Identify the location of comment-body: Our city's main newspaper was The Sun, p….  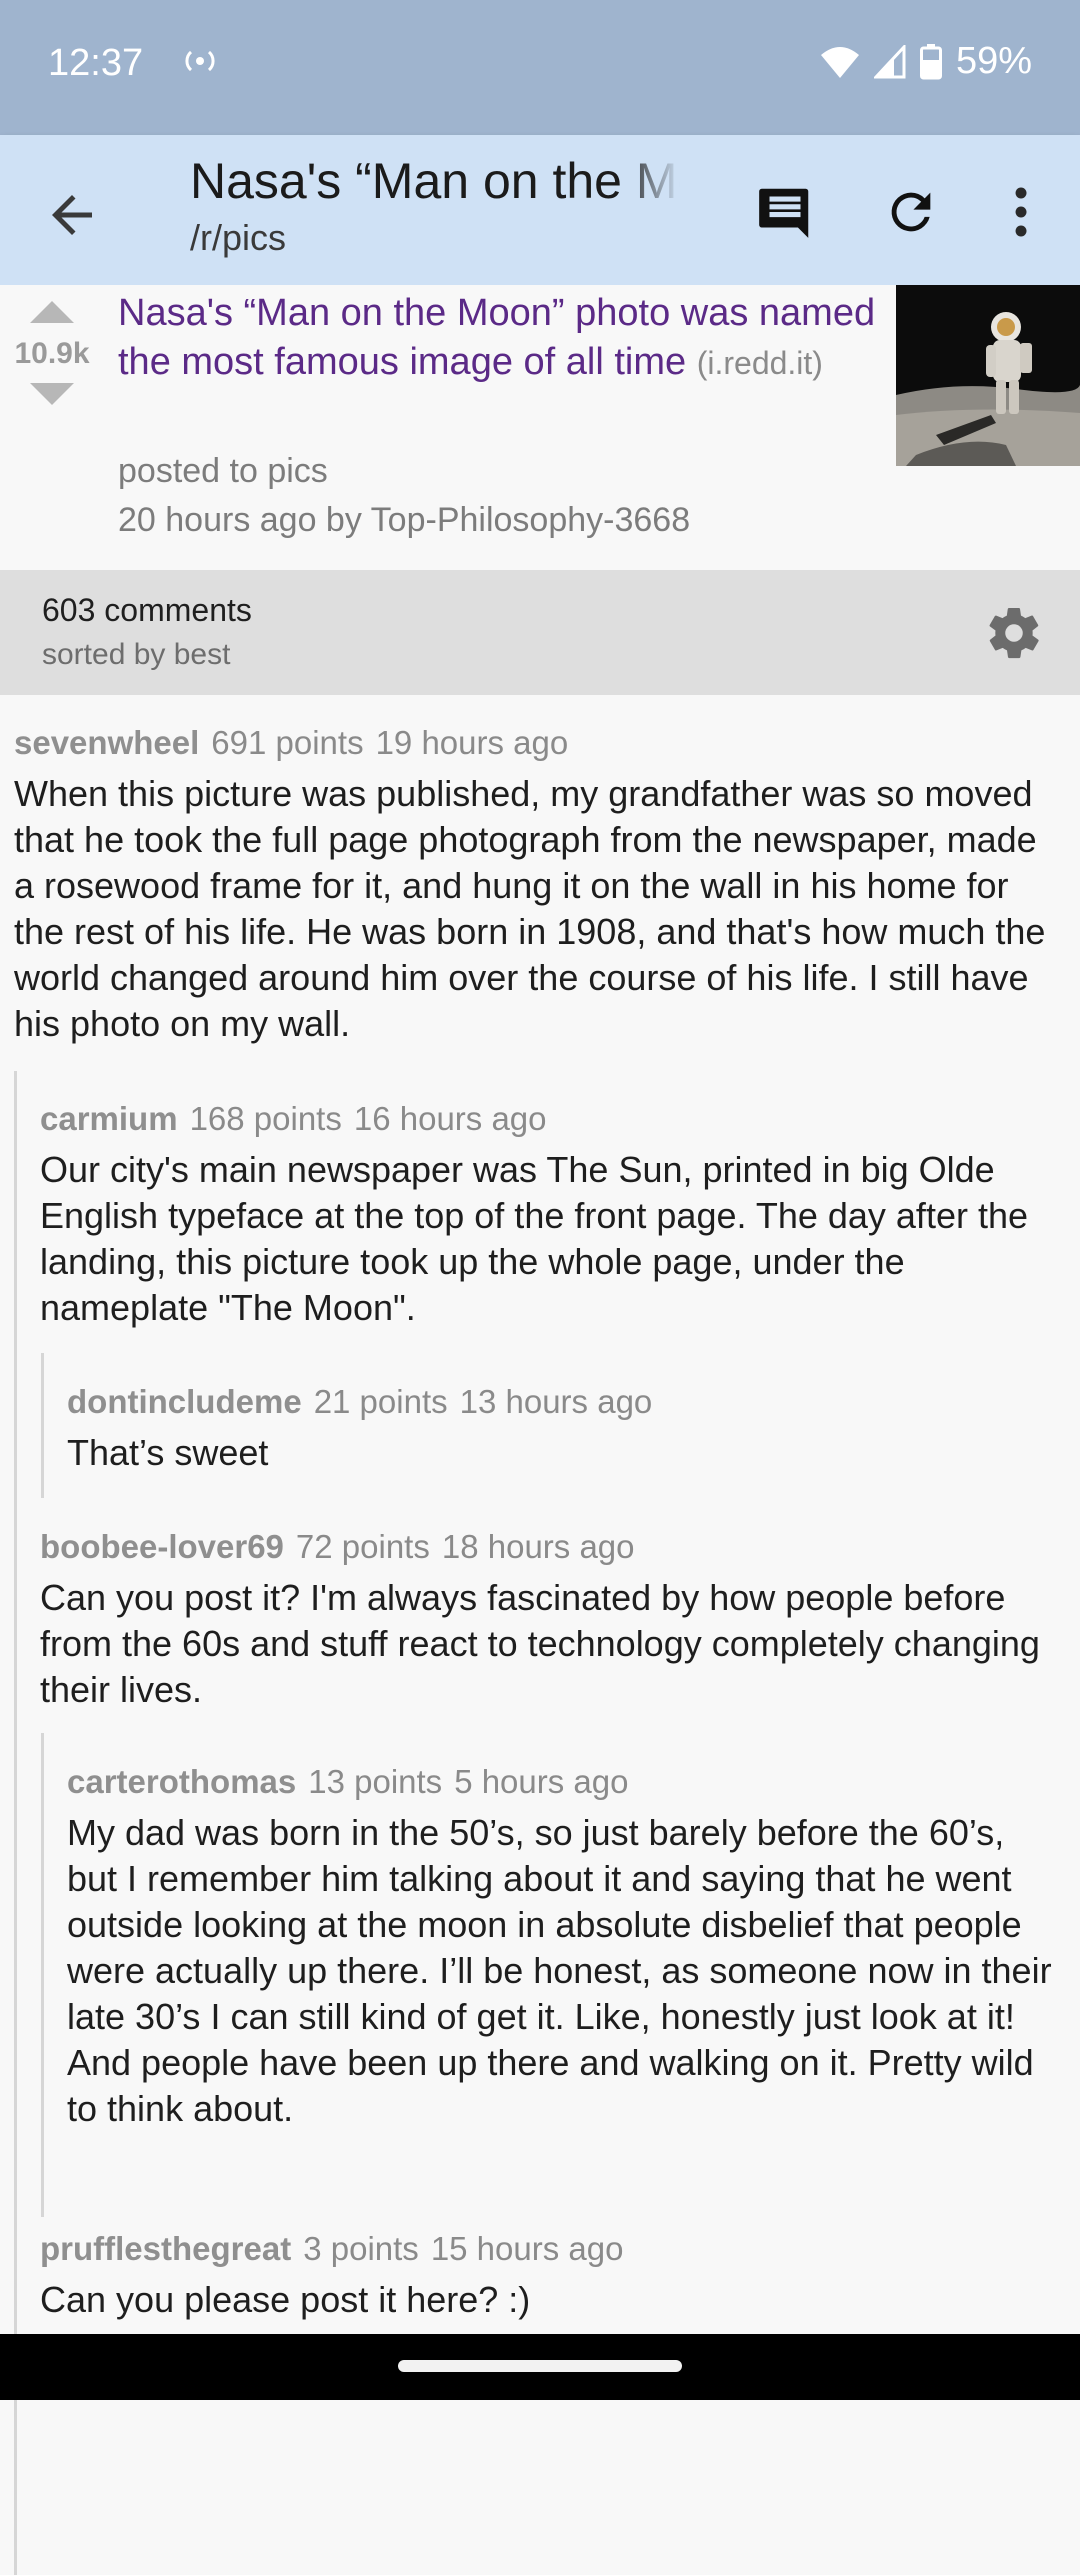
(534, 1238).